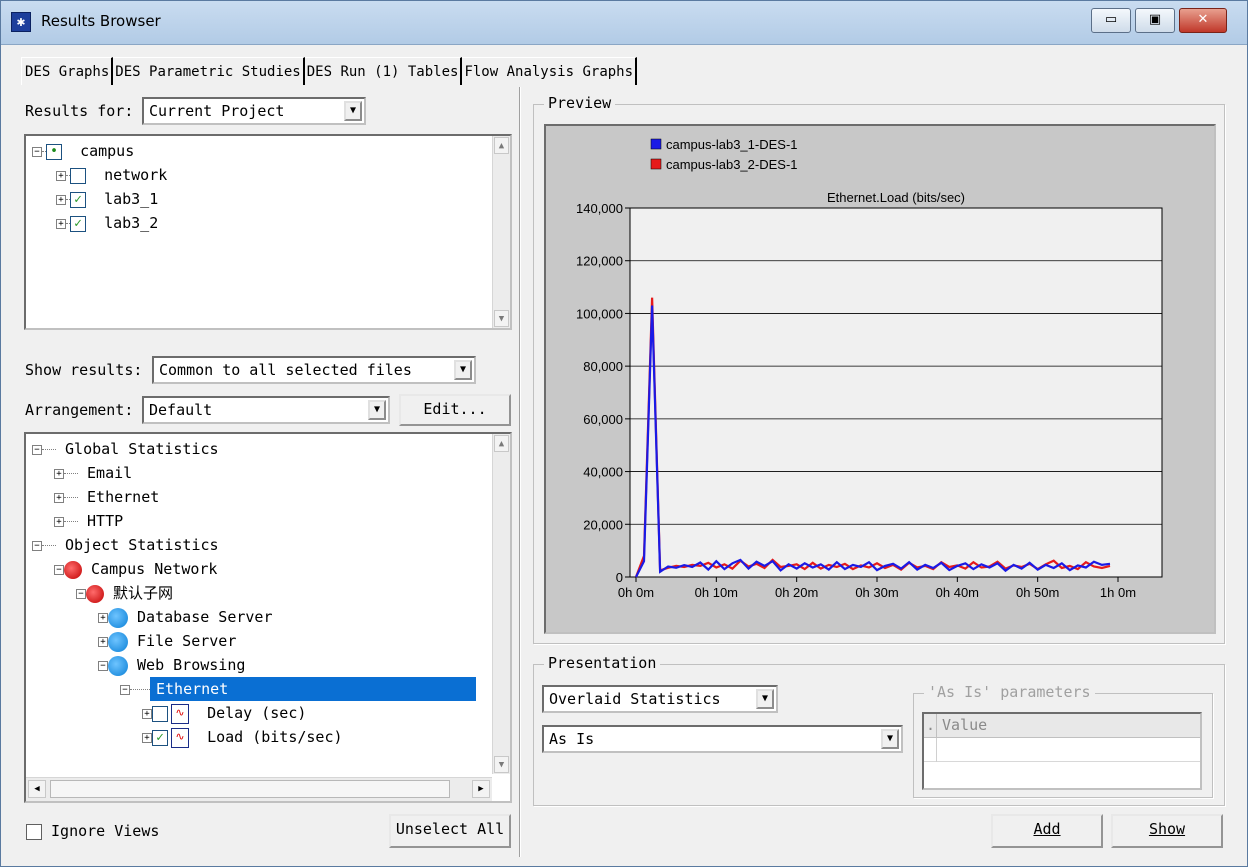  What do you see at coordinates (191, 665) in the screenshot?
I see `tree-label: Web Browsing` at bounding box center [191, 665].